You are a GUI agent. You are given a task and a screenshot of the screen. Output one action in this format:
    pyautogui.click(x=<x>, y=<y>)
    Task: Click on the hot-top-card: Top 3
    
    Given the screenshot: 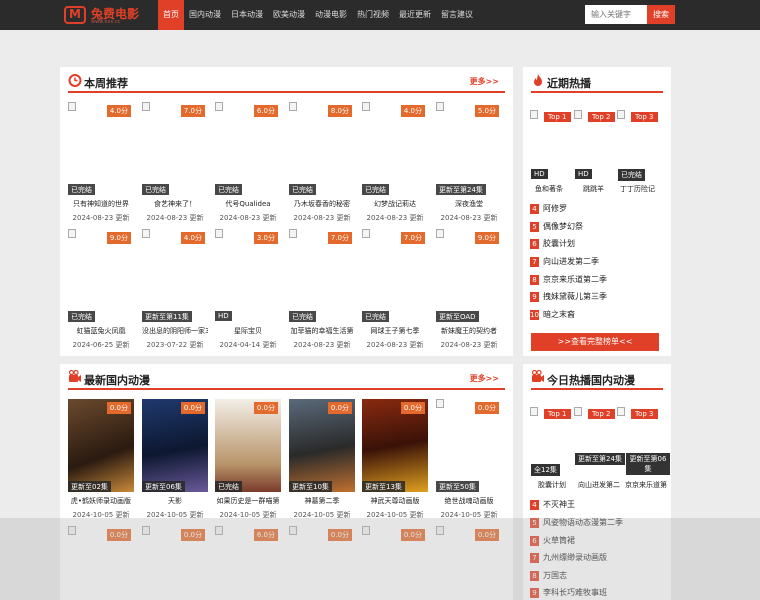 What is the action you would take?
    pyautogui.click(x=639, y=135)
    